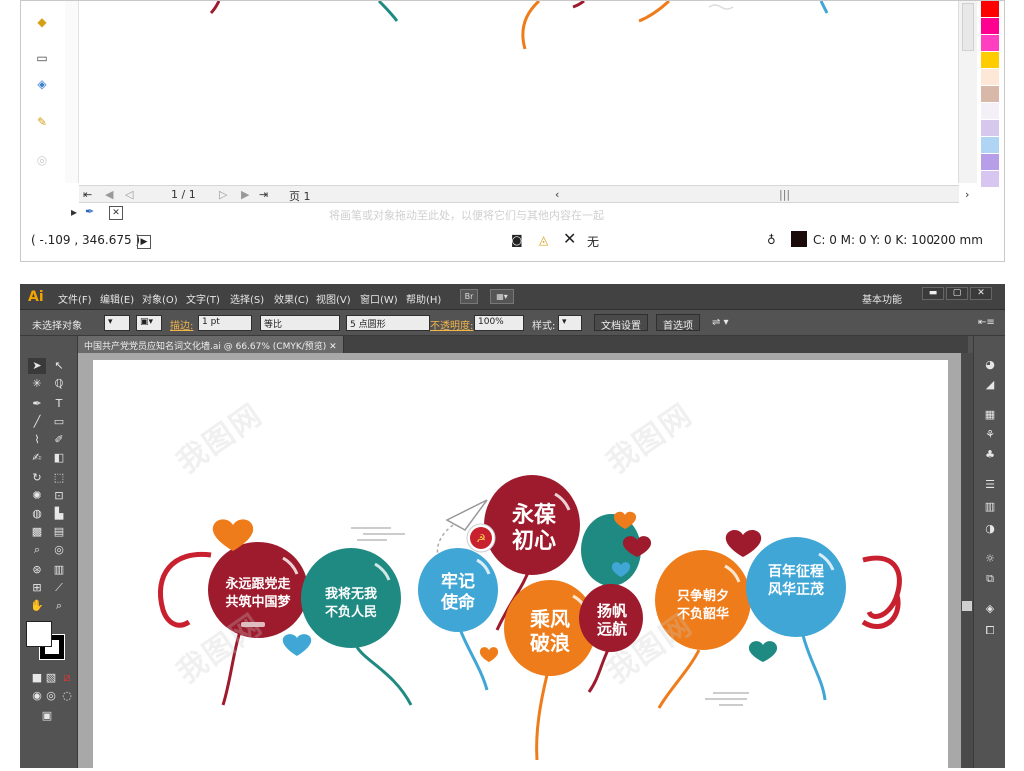  Describe the element at coordinates (263, 194) in the screenshot. I see `last-page-icon: ⇥` at that location.